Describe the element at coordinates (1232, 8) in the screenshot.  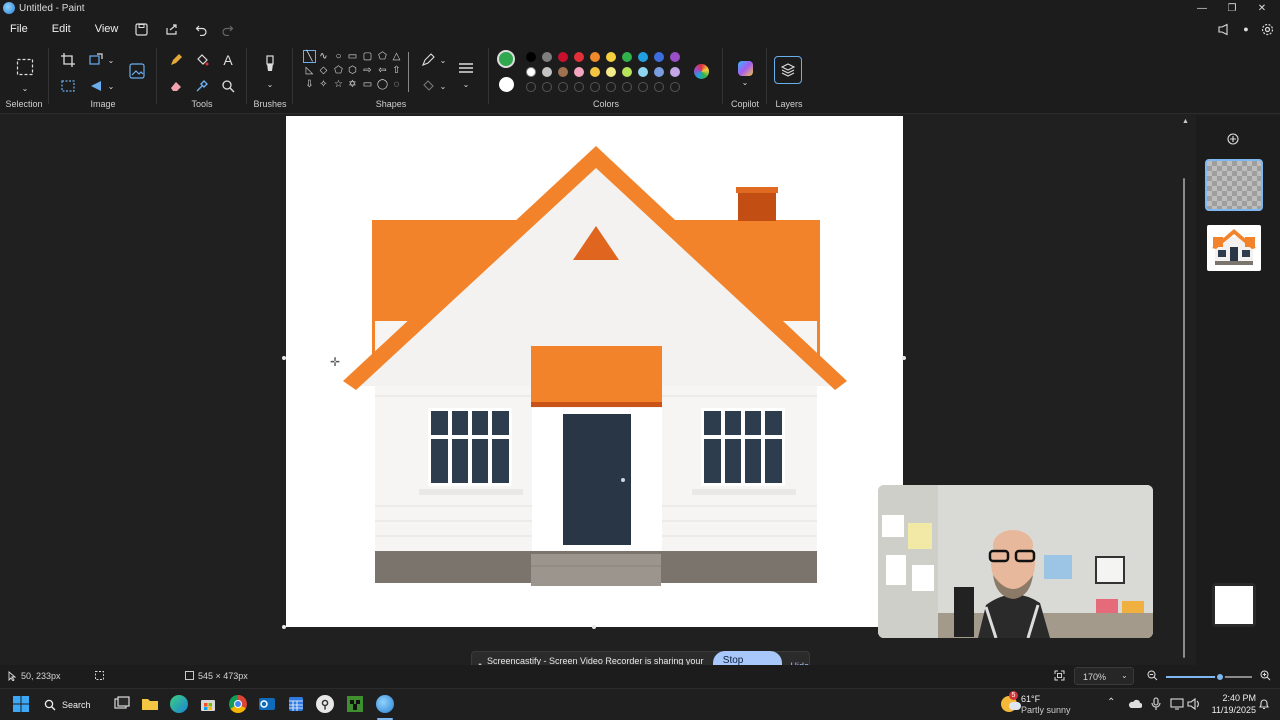
I see `maximize-button: ❐` at that location.